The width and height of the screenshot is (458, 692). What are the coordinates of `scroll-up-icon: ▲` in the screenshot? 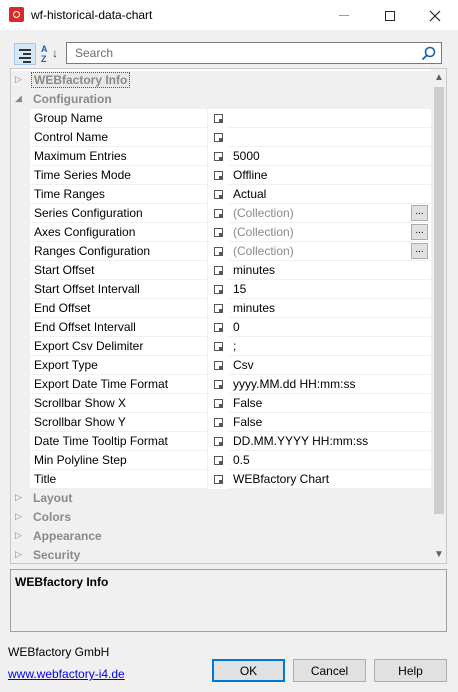 It's located at (438, 77).